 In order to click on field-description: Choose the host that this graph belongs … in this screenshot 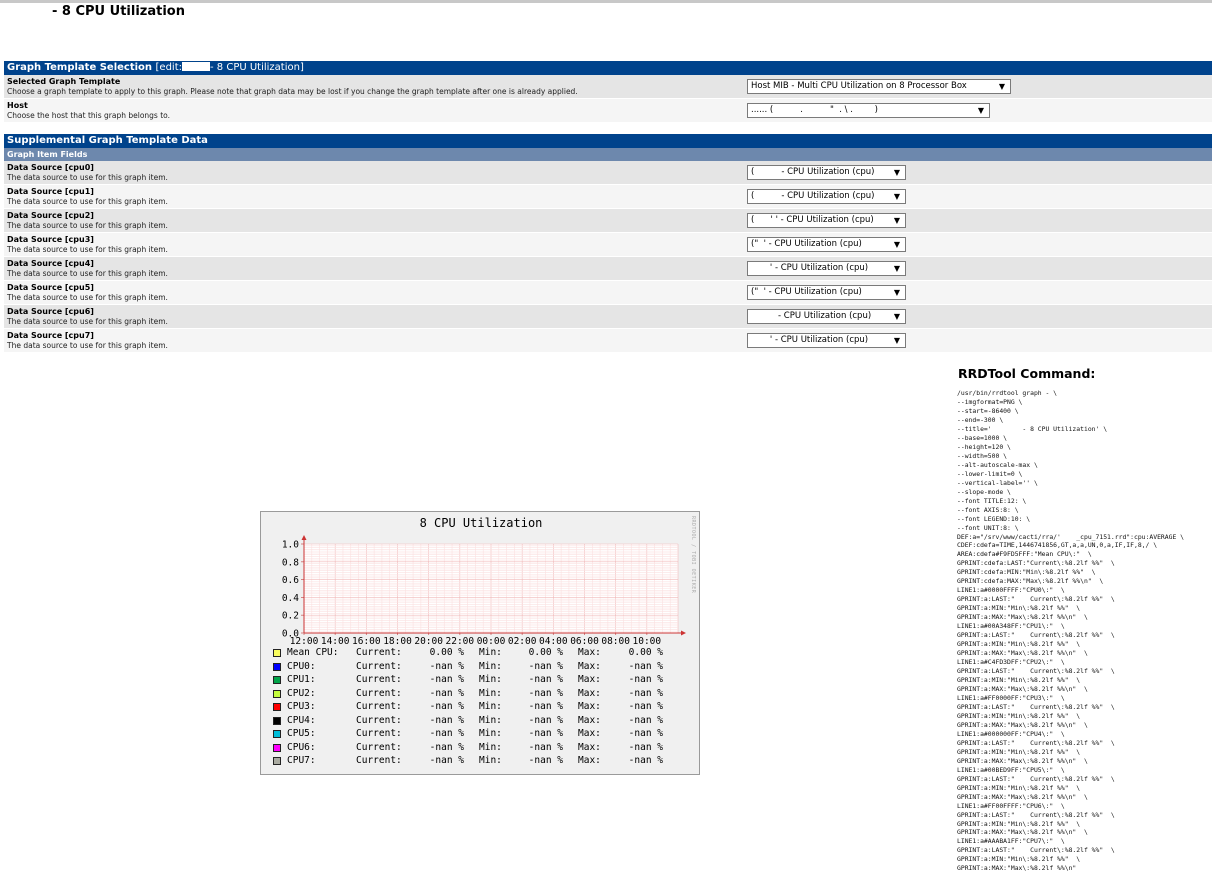, I will do `click(88, 115)`.